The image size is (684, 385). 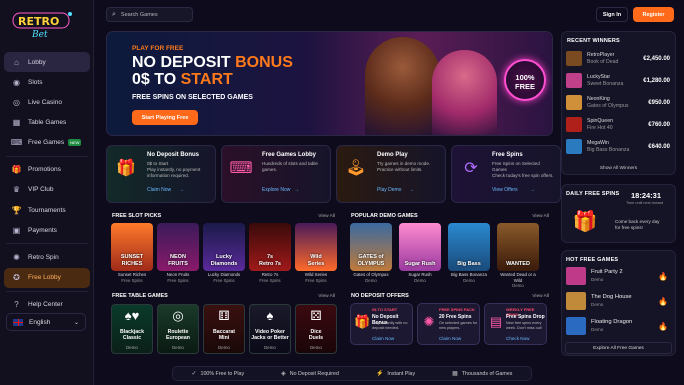 I want to click on help-icon: ?, so click(x=16, y=304).